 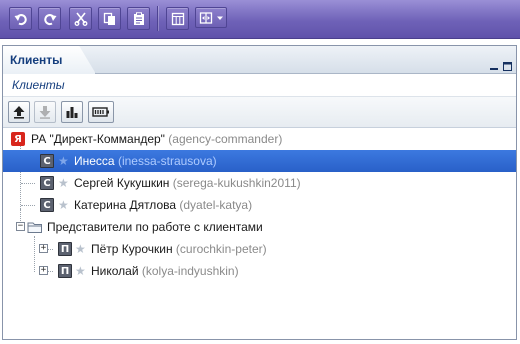 I want to click on download-button, so click(x=45, y=112).